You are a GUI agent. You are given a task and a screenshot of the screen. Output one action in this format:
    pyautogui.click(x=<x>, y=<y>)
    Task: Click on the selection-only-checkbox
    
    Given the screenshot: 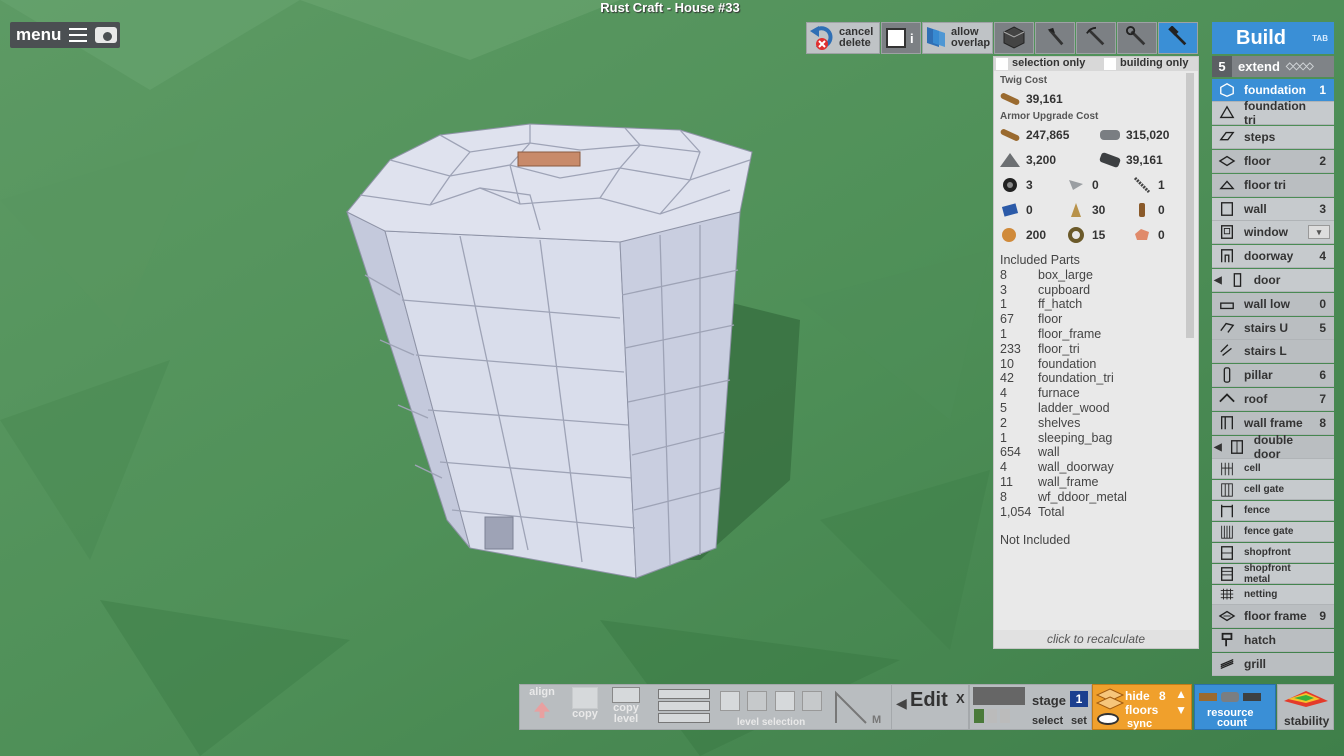 What is the action you would take?
    pyautogui.click(x=1002, y=64)
    